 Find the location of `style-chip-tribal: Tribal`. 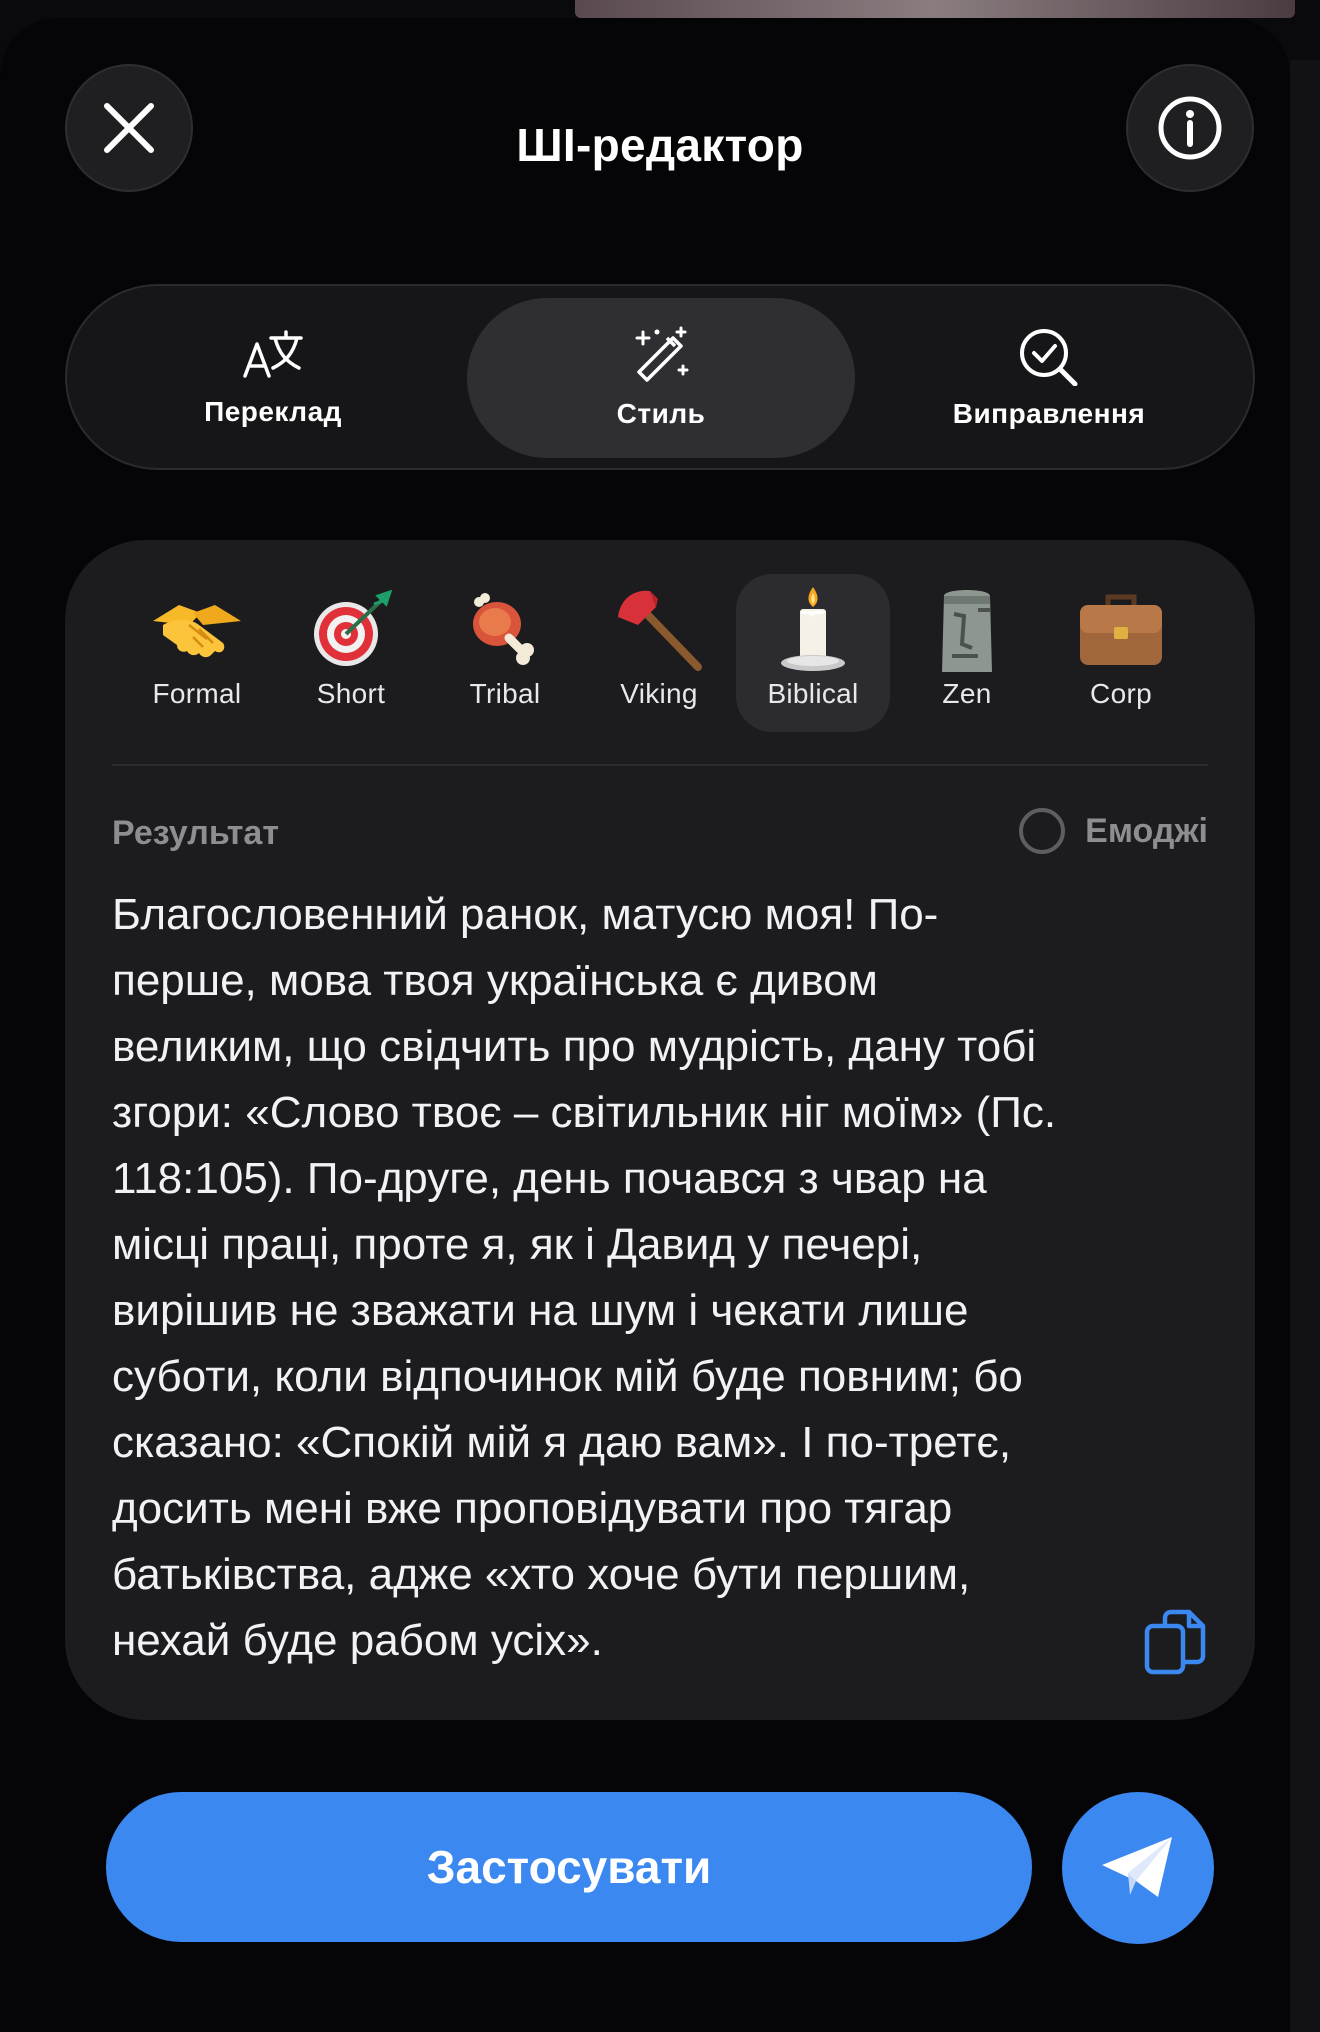

style-chip-tribal: Tribal is located at coordinates (505, 653).